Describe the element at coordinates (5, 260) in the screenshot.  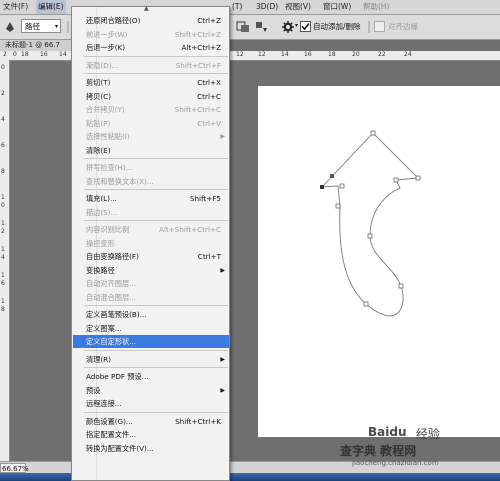
I see `ruler-left: 0 2 4 6 8 1 0 1 2 1 4 1 6 1 8` at that location.